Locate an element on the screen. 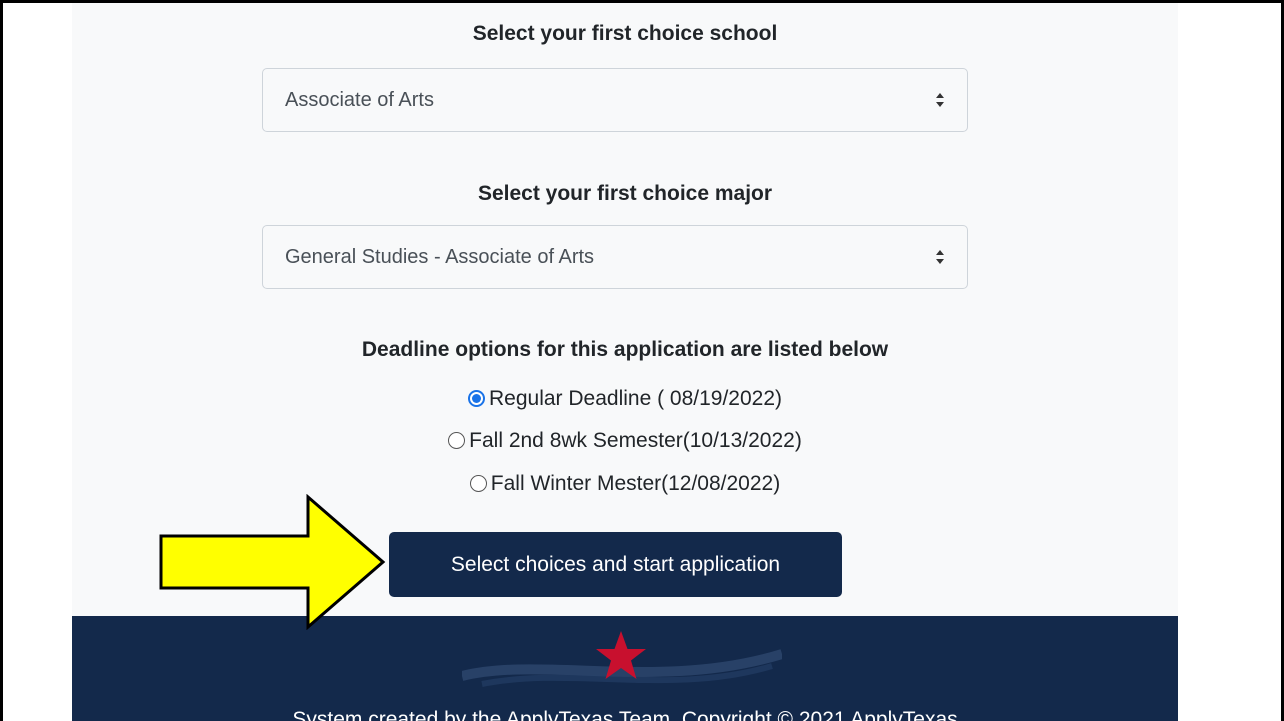  school-select-value: Associate of Arts is located at coordinates (359, 100).